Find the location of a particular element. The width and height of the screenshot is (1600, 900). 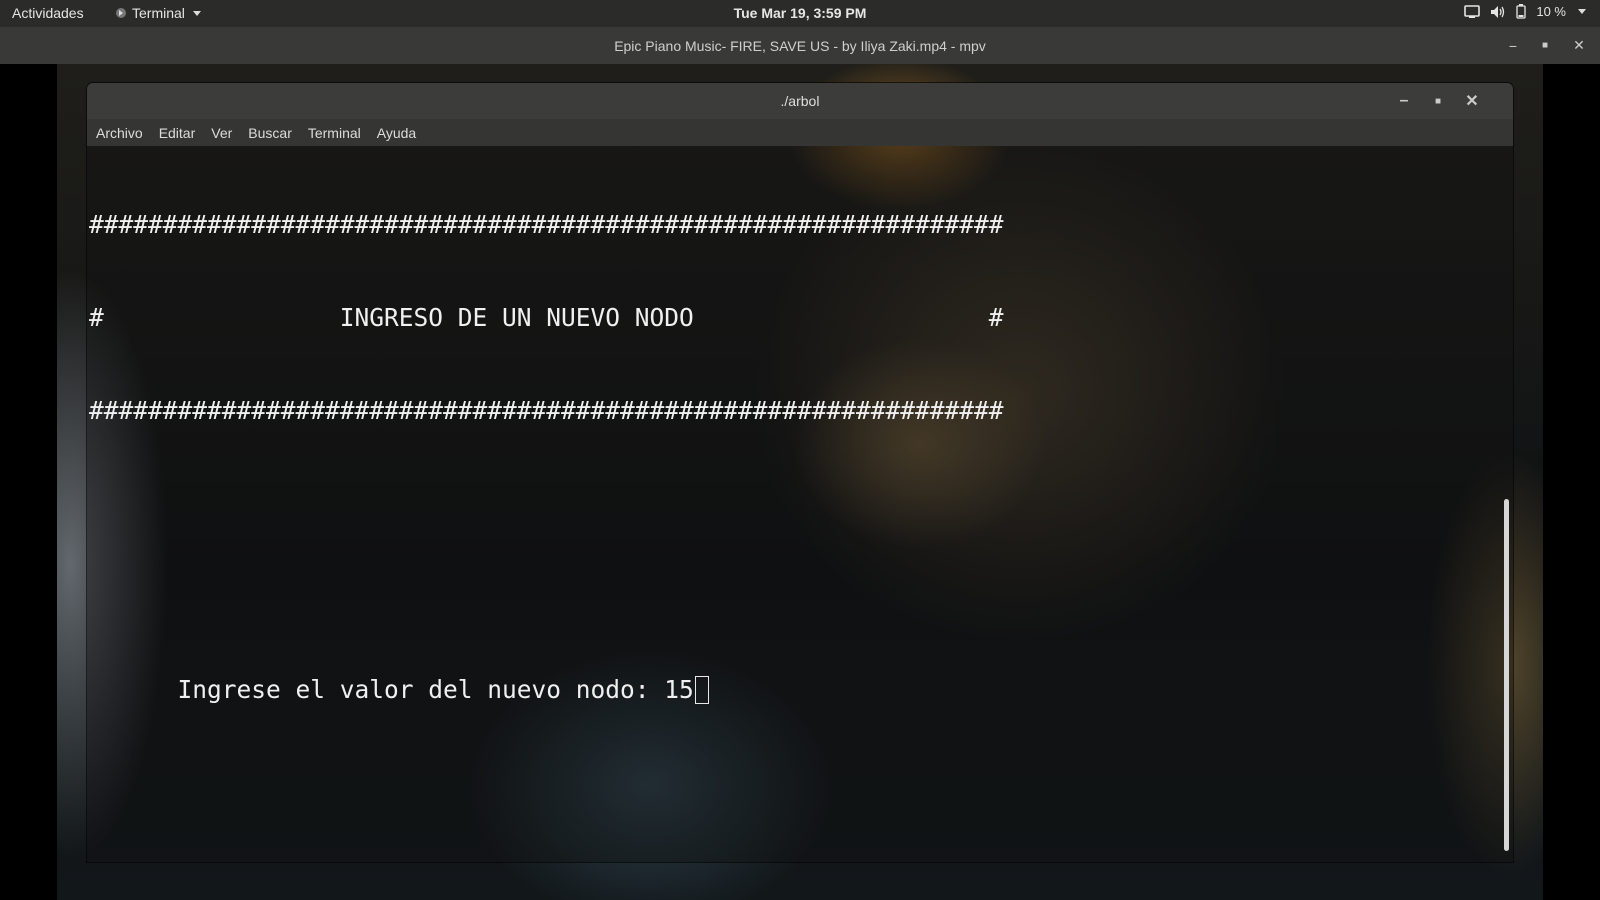

menu-buscar: Buscar is located at coordinates (270, 133).